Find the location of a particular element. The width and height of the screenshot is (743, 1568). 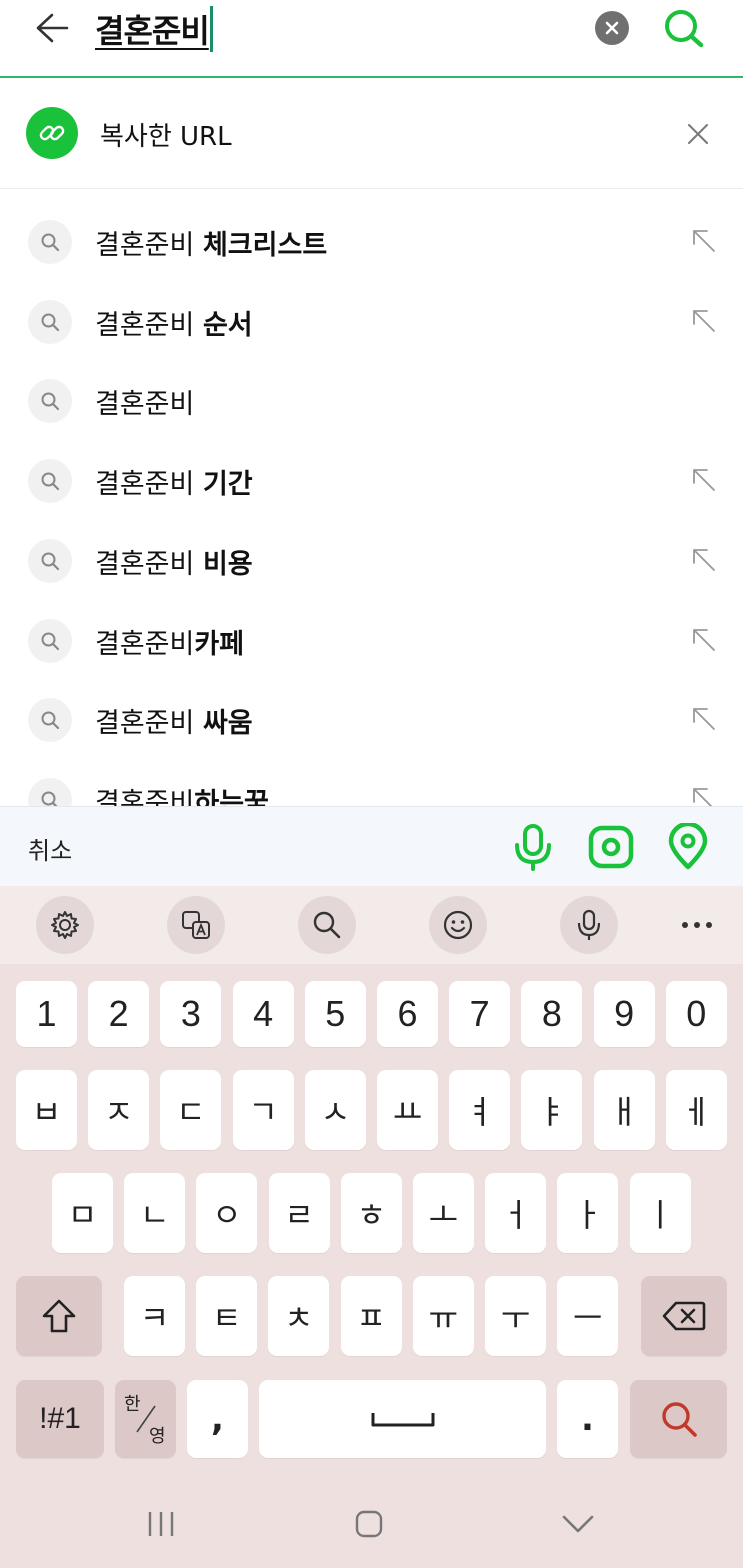

comma-key: , is located at coordinates (217, 1419).